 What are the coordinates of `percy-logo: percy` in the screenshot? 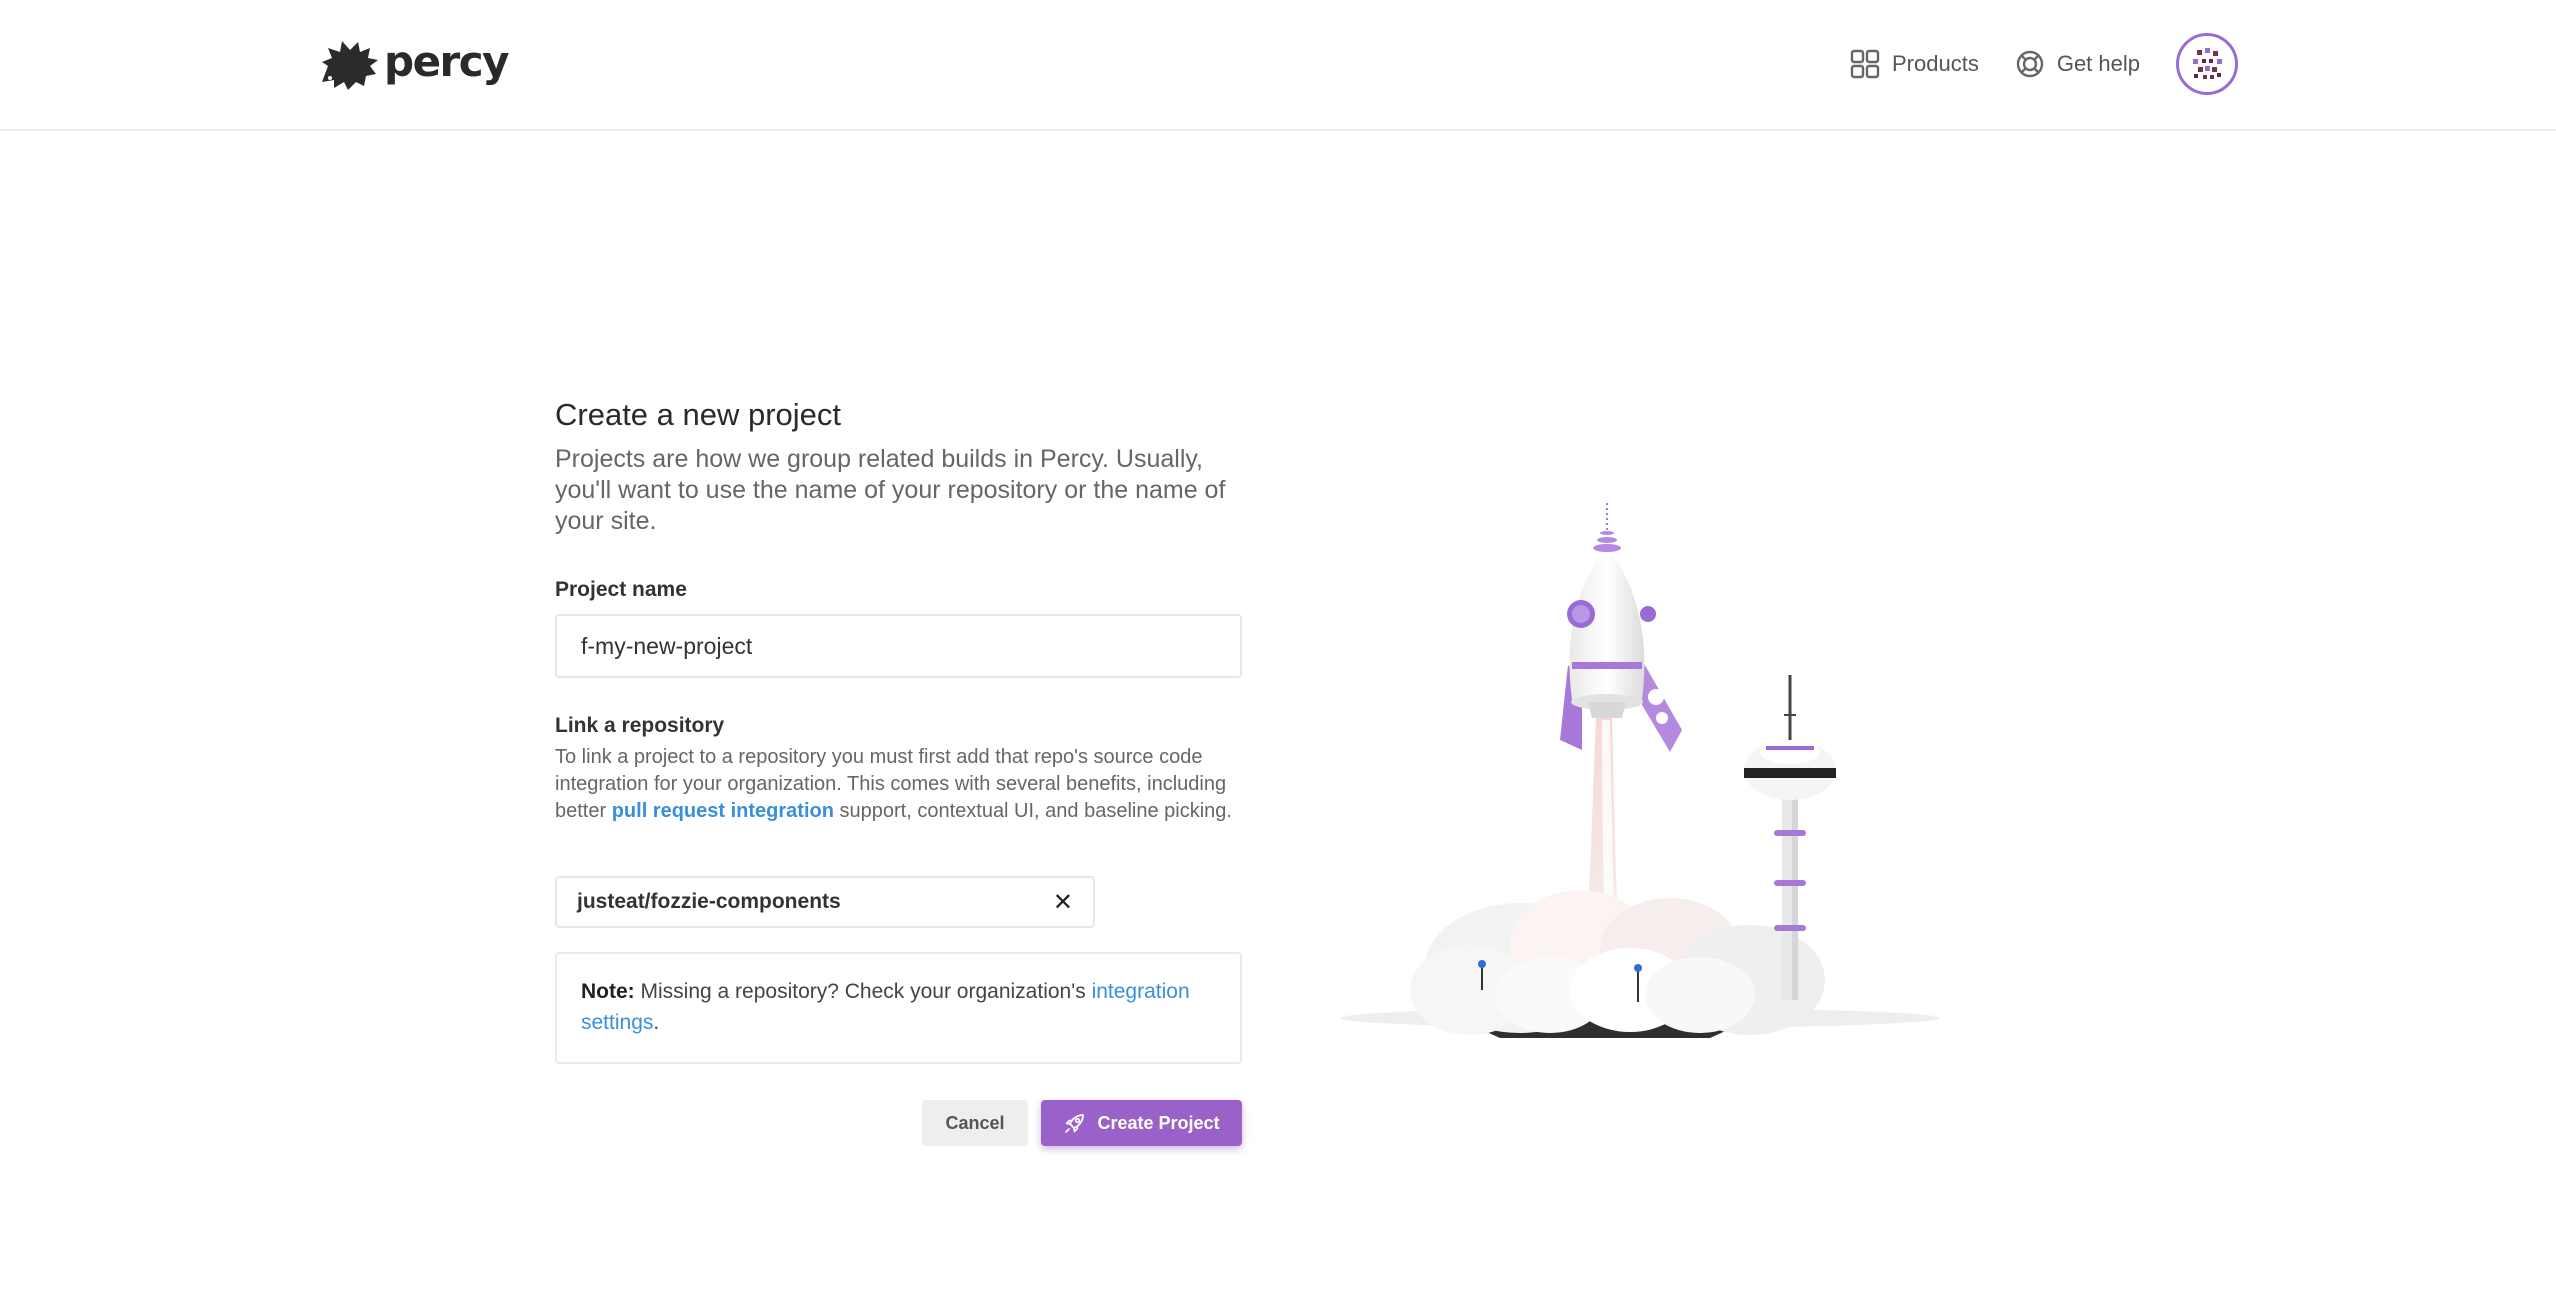 It's located at (414, 64).